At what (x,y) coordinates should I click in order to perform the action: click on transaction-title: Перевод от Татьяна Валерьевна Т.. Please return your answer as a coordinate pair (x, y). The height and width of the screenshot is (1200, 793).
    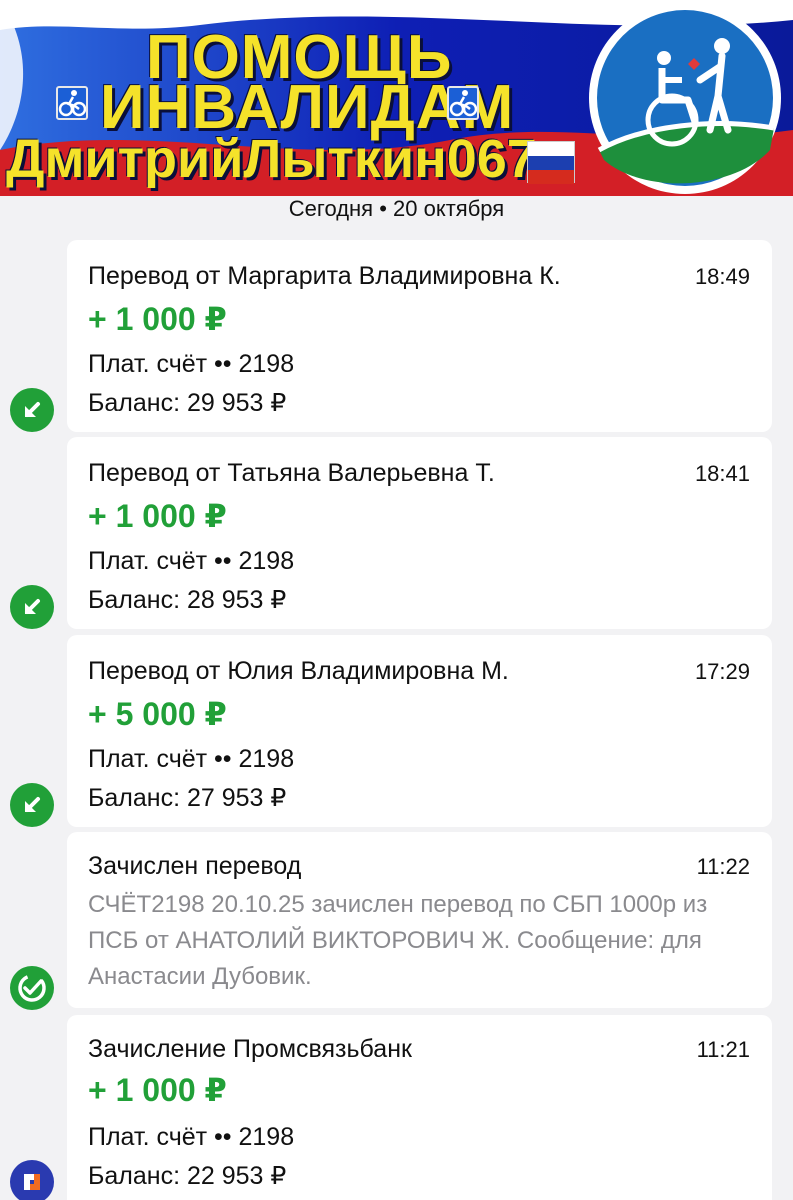
    Looking at the image, I should click on (291, 473).